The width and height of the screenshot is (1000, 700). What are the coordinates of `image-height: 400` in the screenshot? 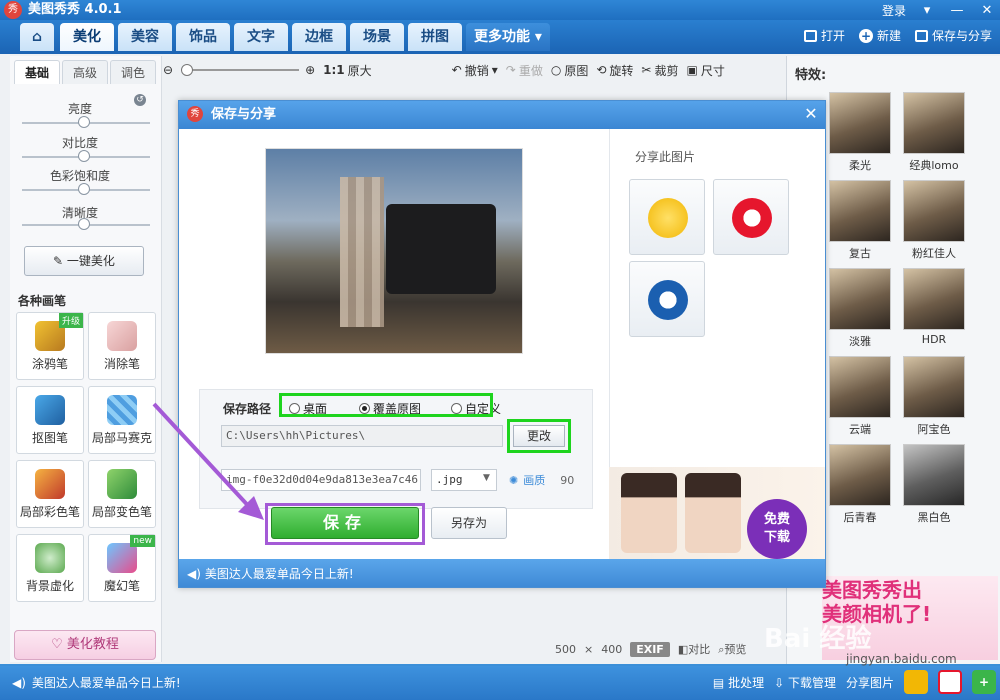 It's located at (612, 649).